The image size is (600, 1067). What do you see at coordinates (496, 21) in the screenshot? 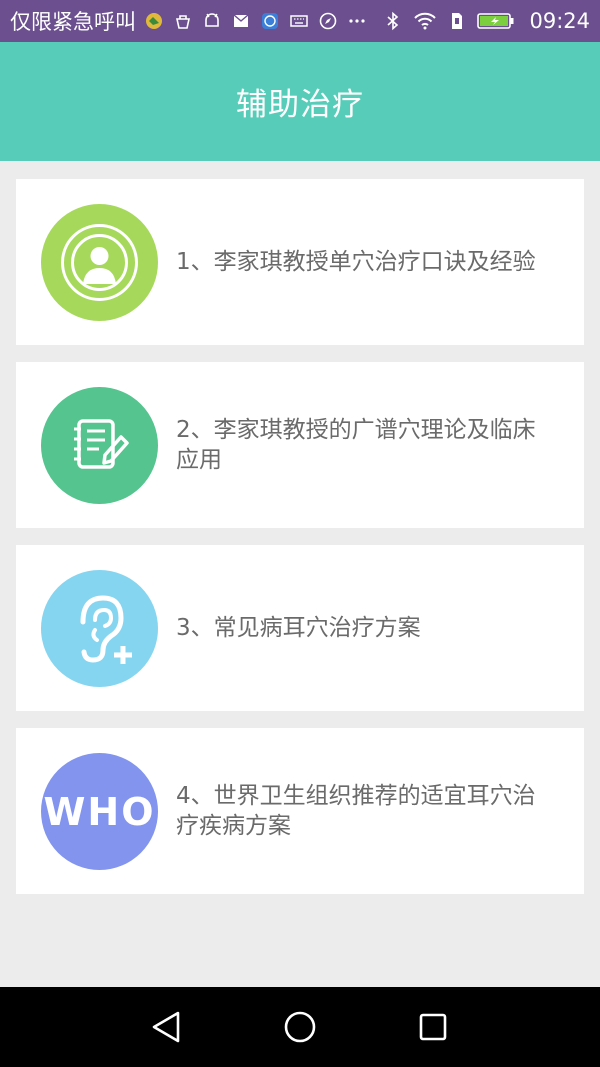
I see `battery-charging-icon` at bounding box center [496, 21].